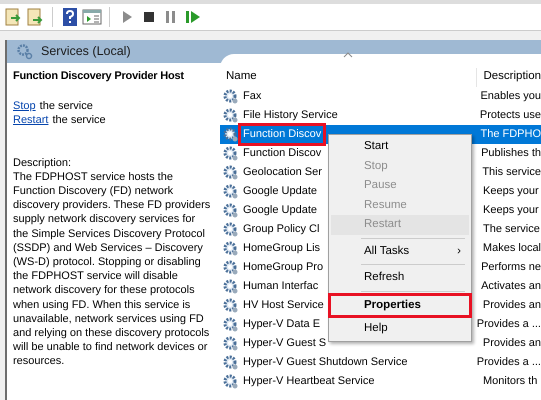 Image resolution: width=541 pixels, height=400 pixels. What do you see at coordinates (252, 96) in the screenshot?
I see `service-name: Fax` at bounding box center [252, 96].